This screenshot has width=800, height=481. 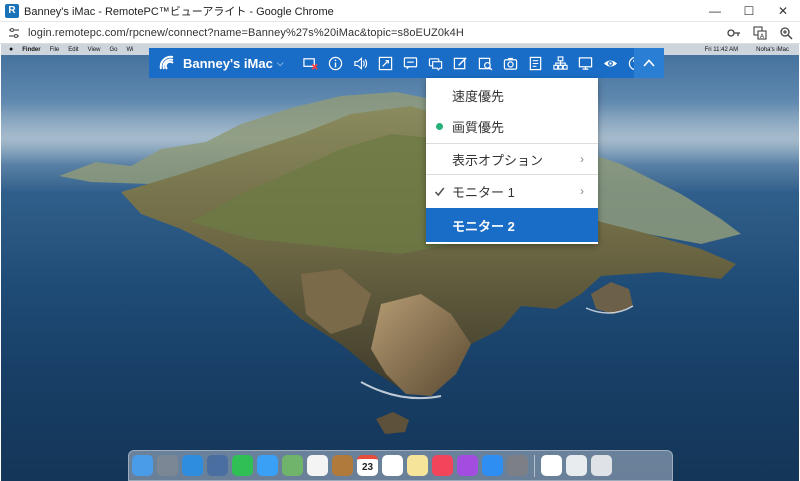 I want to click on apple-menu-icon: ●, so click(x=11, y=49).